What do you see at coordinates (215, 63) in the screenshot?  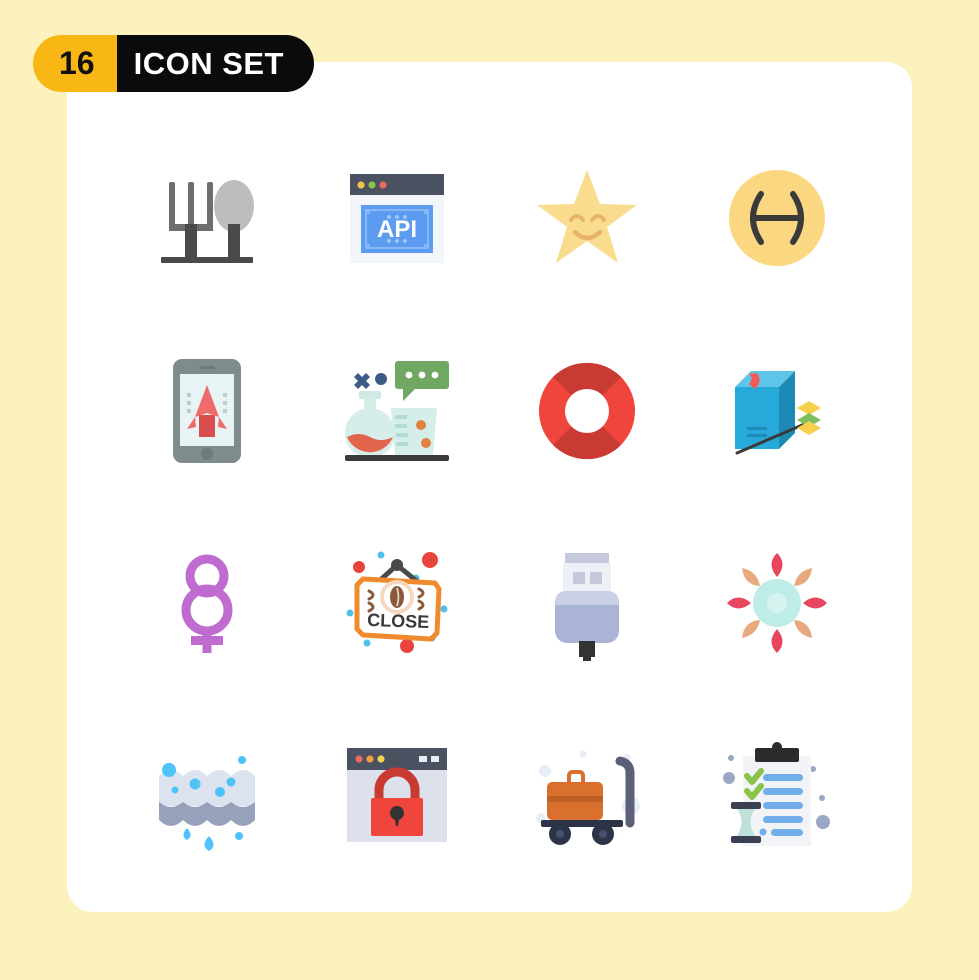 I see `icon-set-title: ICON SET` at bounding box center [215, 63].